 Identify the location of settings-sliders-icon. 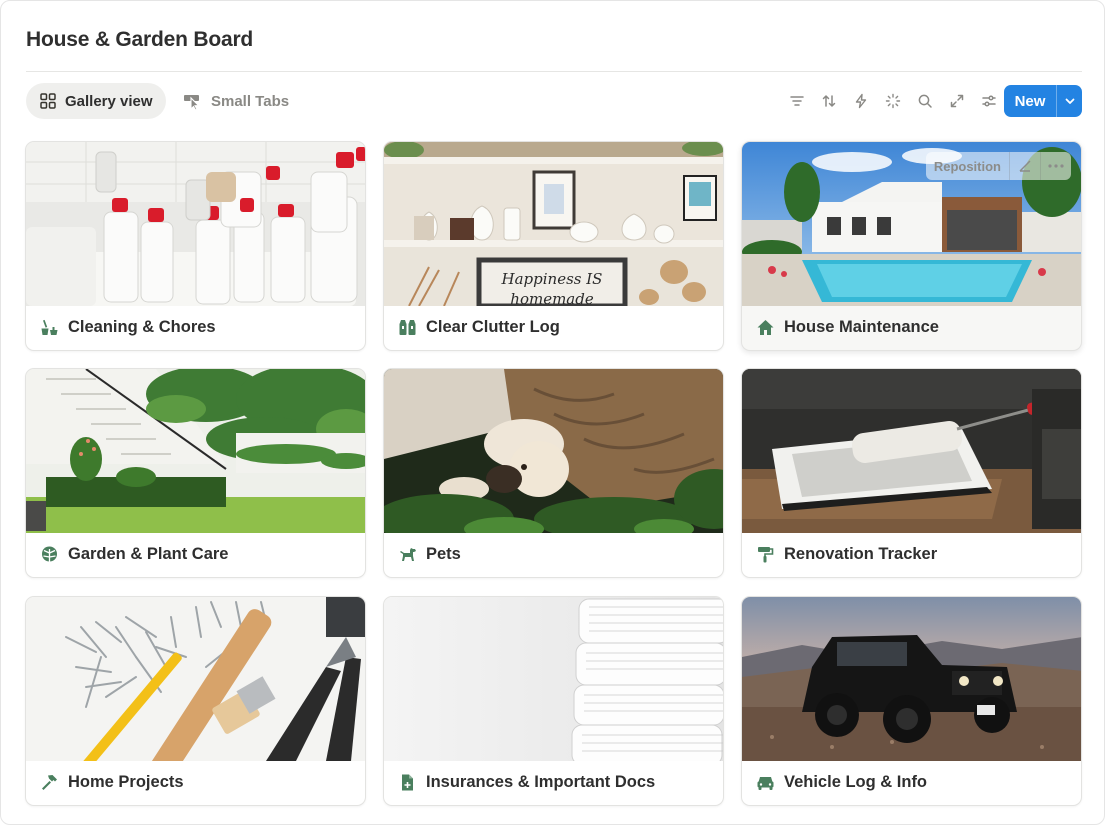
(989, 101).